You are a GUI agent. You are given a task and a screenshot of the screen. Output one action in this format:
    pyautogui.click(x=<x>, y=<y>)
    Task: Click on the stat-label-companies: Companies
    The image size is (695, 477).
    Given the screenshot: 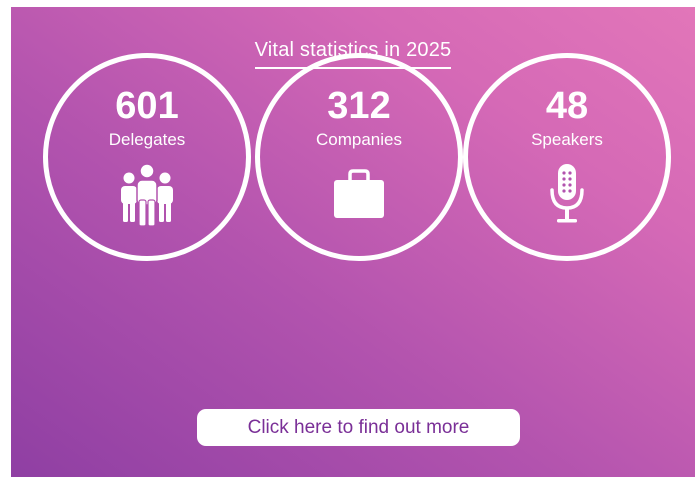 What is the action you would take?
    pyautogui.click(x=359, y=139)
    